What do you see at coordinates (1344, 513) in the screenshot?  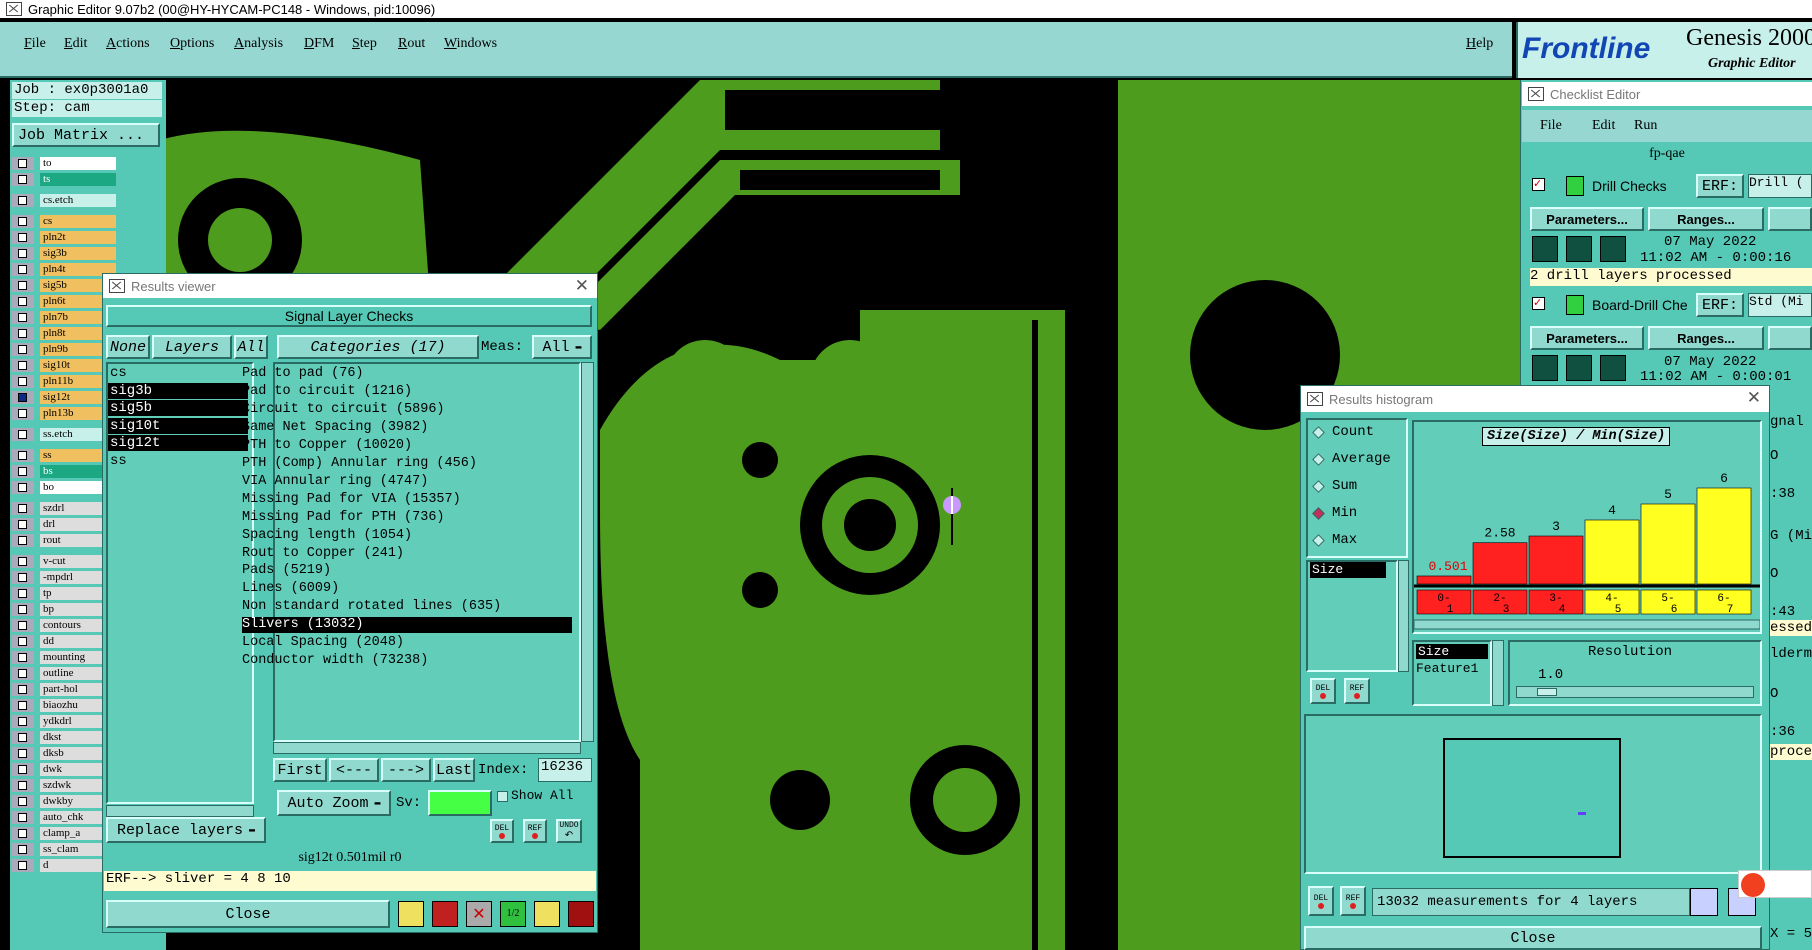 I see `mode-label: Min` at bounding box center [1344, 513].